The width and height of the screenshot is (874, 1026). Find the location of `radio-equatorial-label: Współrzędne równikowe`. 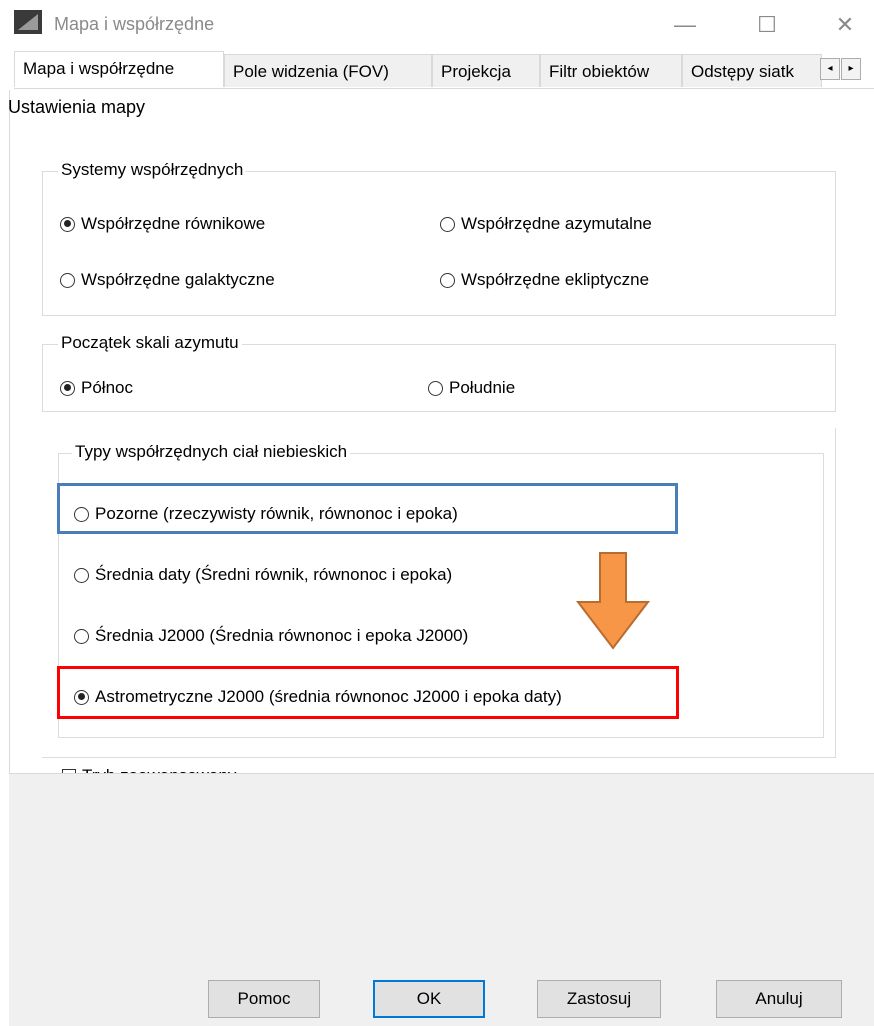

radio-equatorial-label: Współrzędne równikowe is located at coordinates (173, 223).